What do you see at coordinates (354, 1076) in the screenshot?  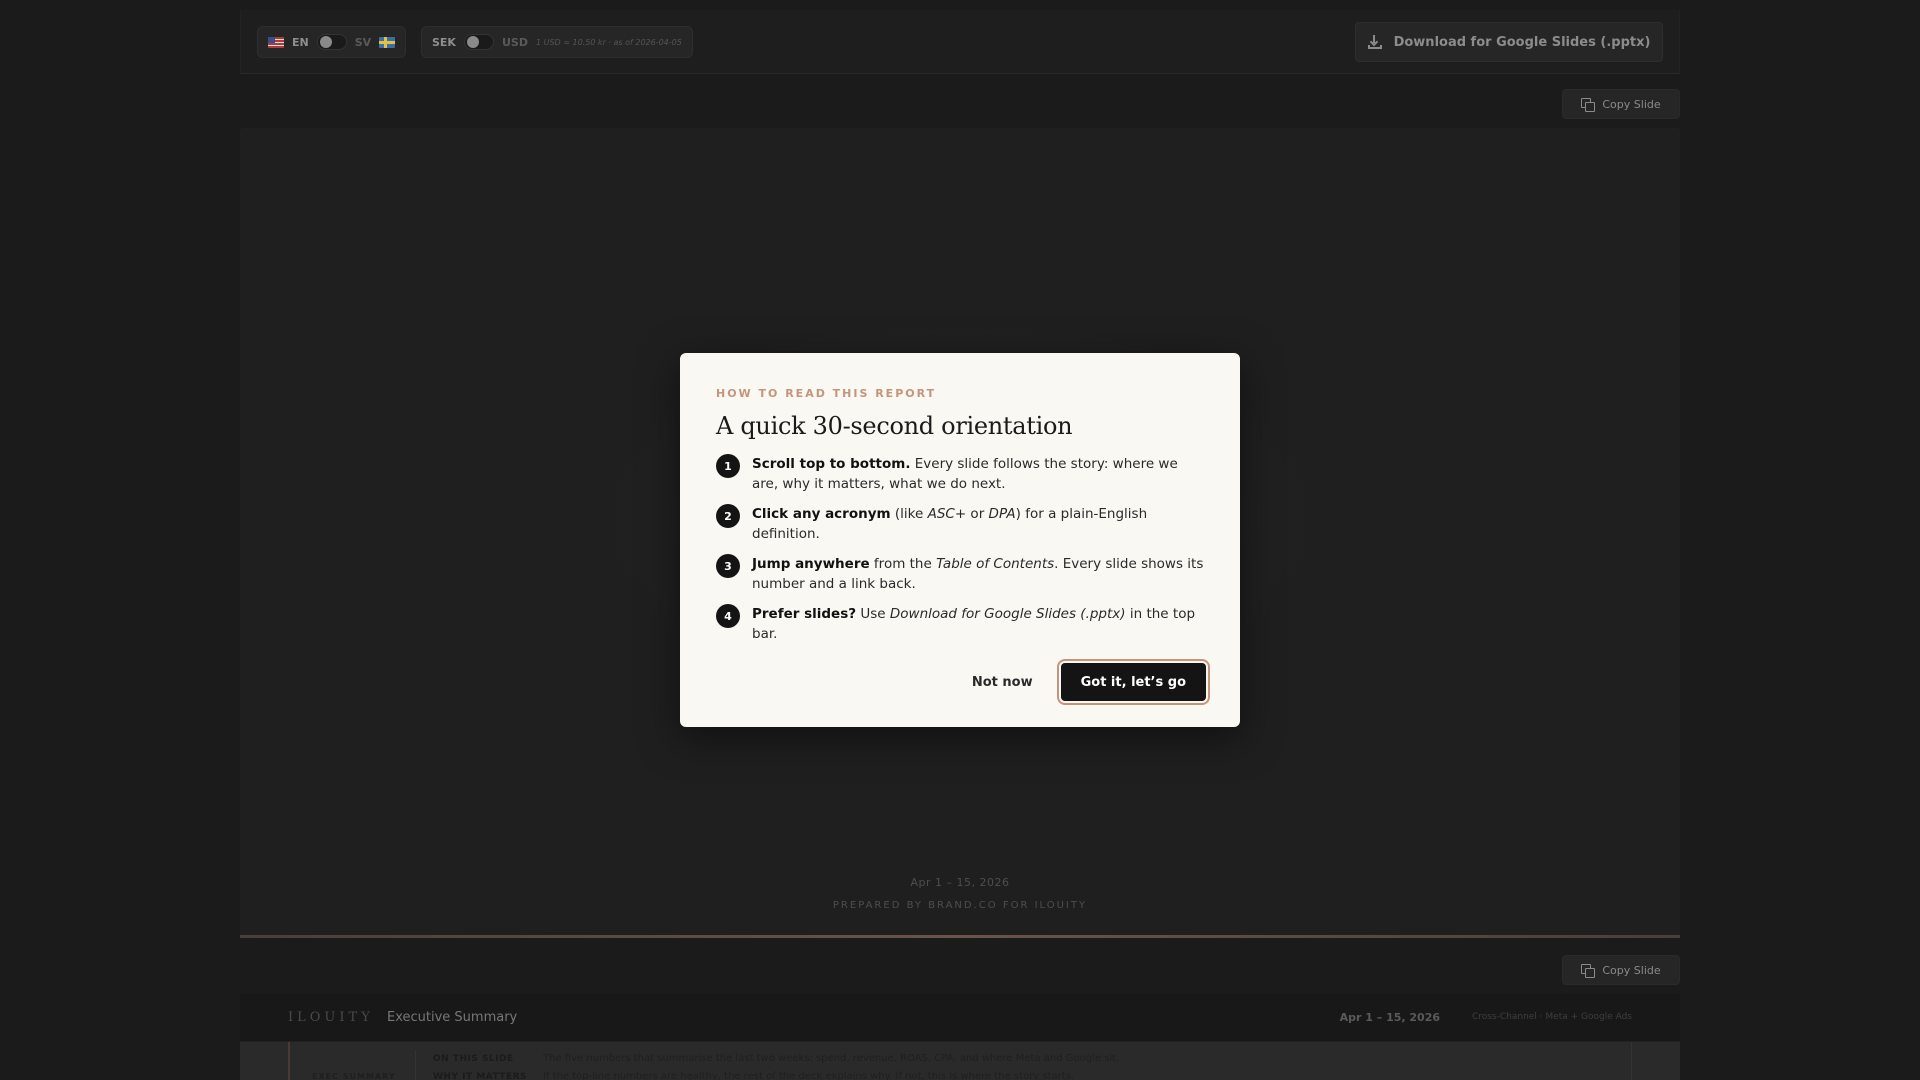 I see `side-label: EXEC SUMMARY` at bounding box center [354, 1076].